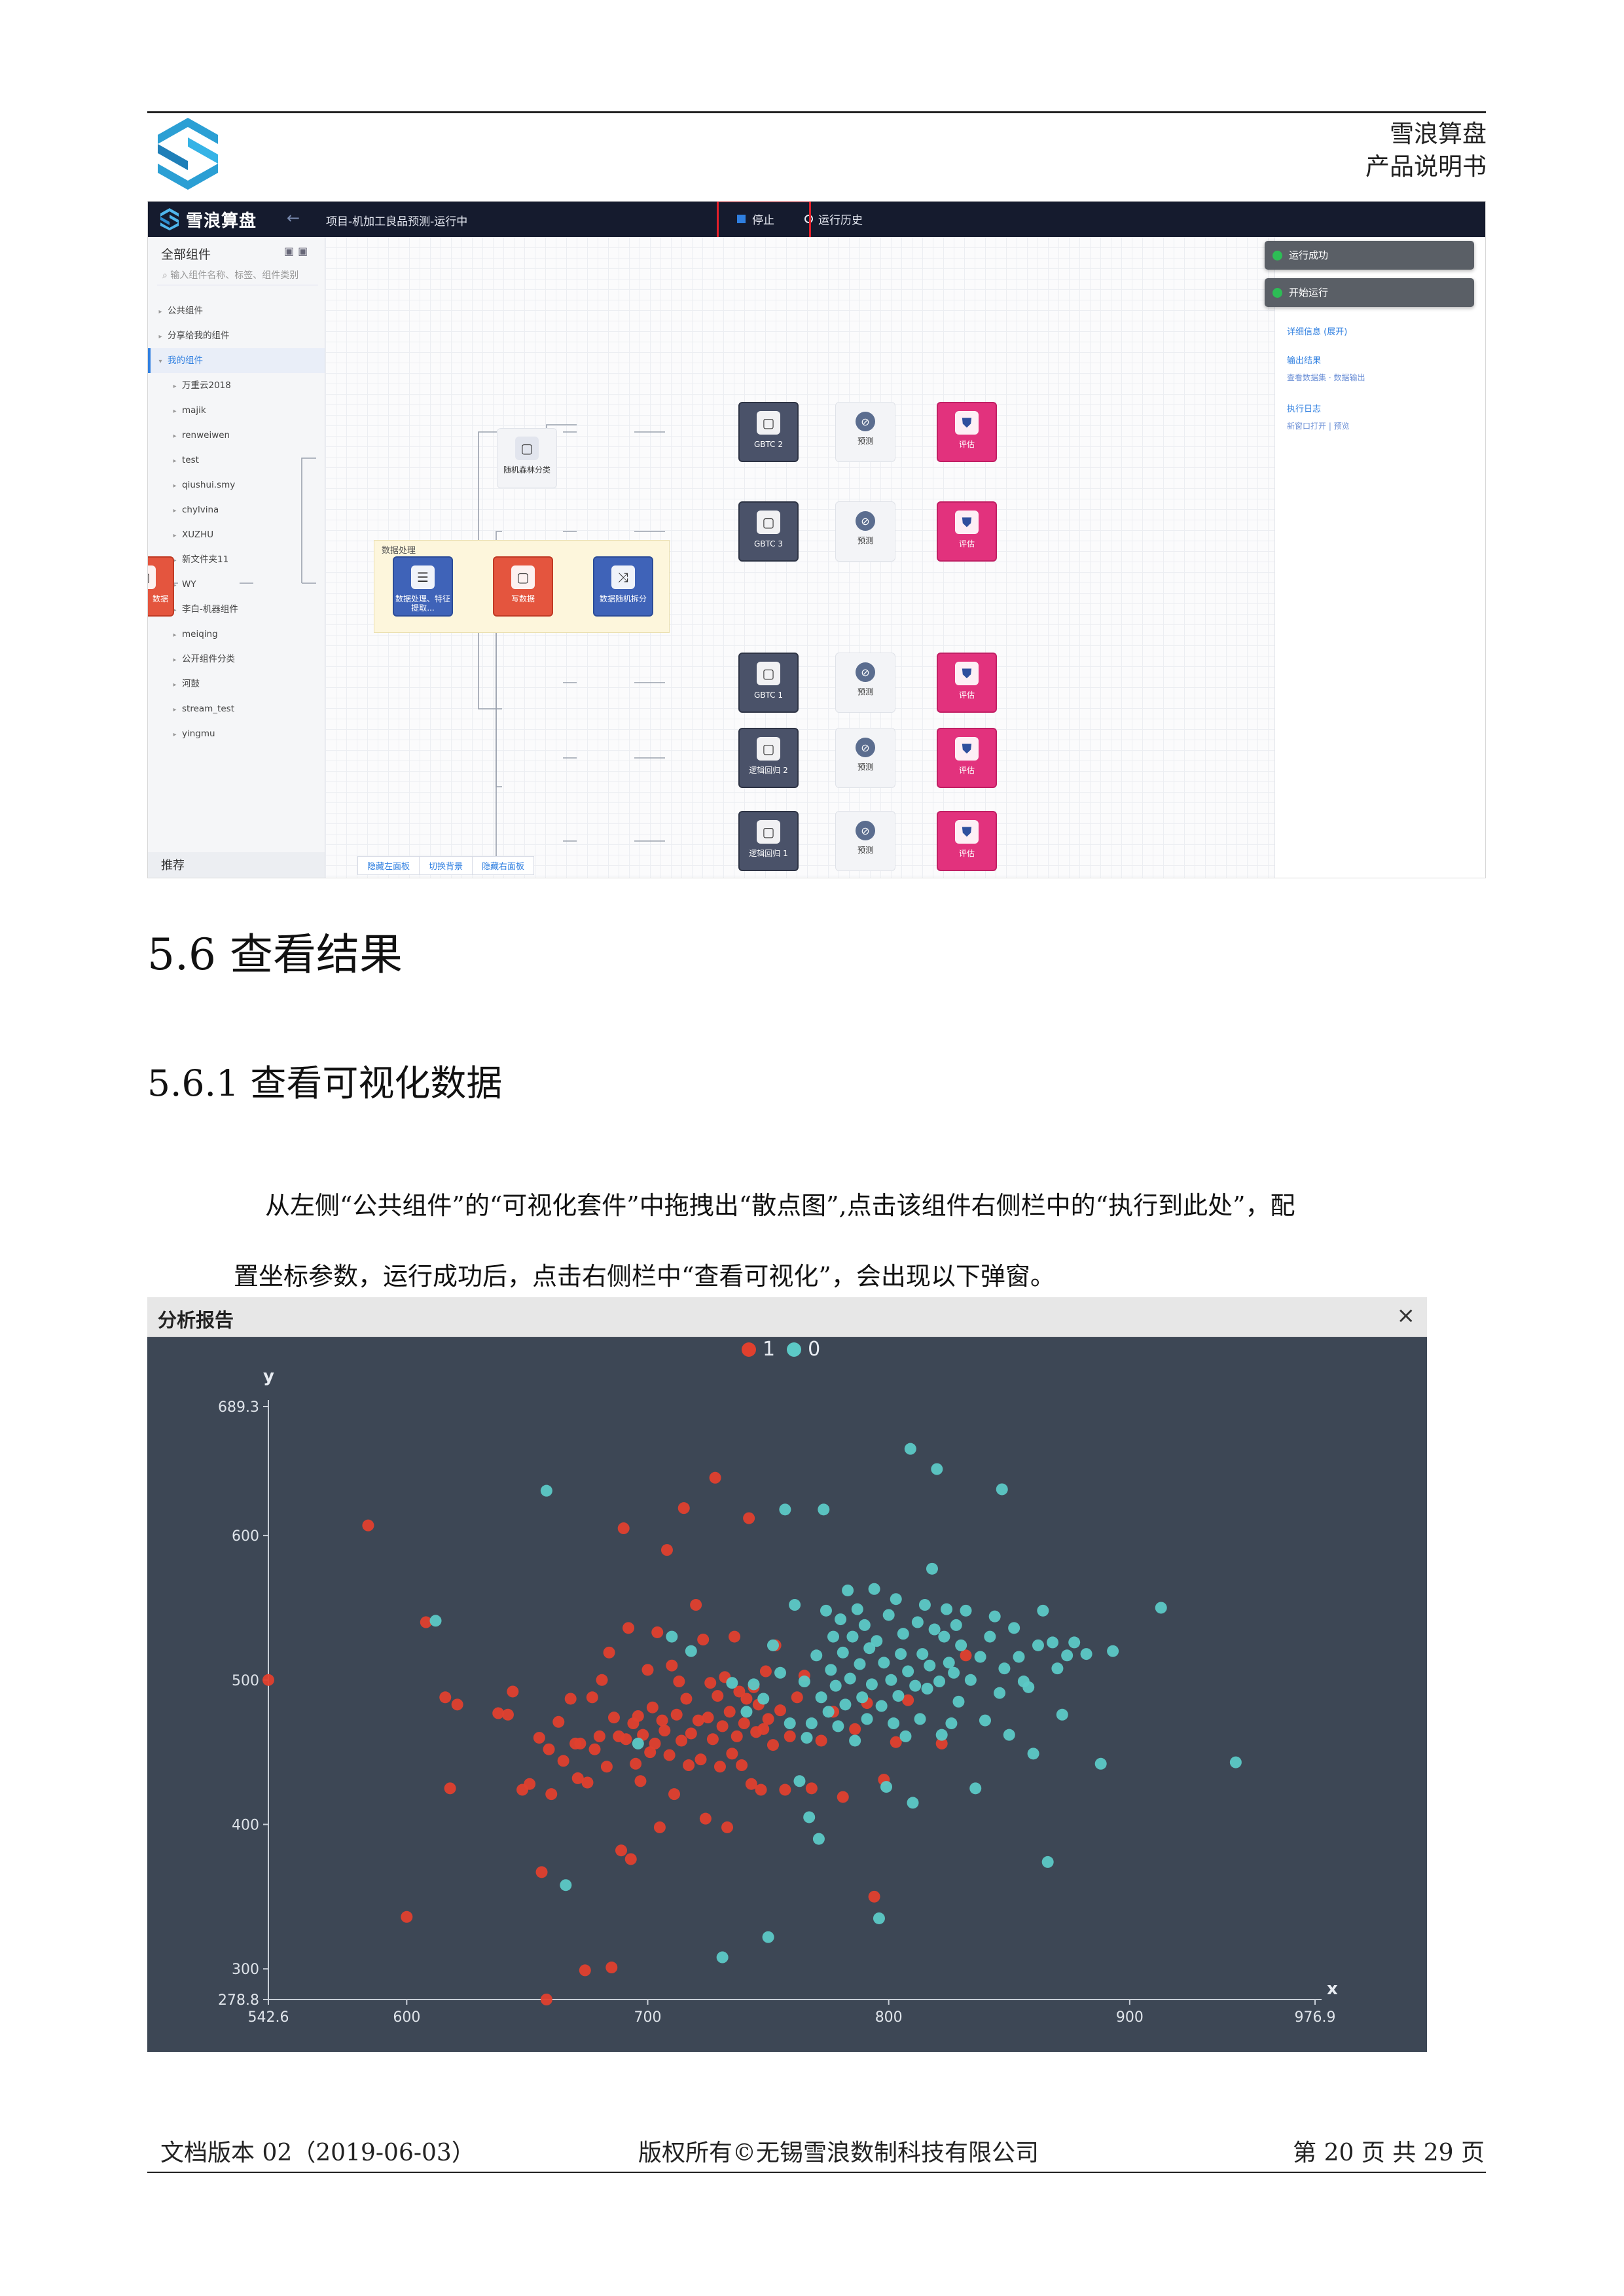  I want to click on node-gbtc-2: ▢ GBTC 2, so click(768, 432).